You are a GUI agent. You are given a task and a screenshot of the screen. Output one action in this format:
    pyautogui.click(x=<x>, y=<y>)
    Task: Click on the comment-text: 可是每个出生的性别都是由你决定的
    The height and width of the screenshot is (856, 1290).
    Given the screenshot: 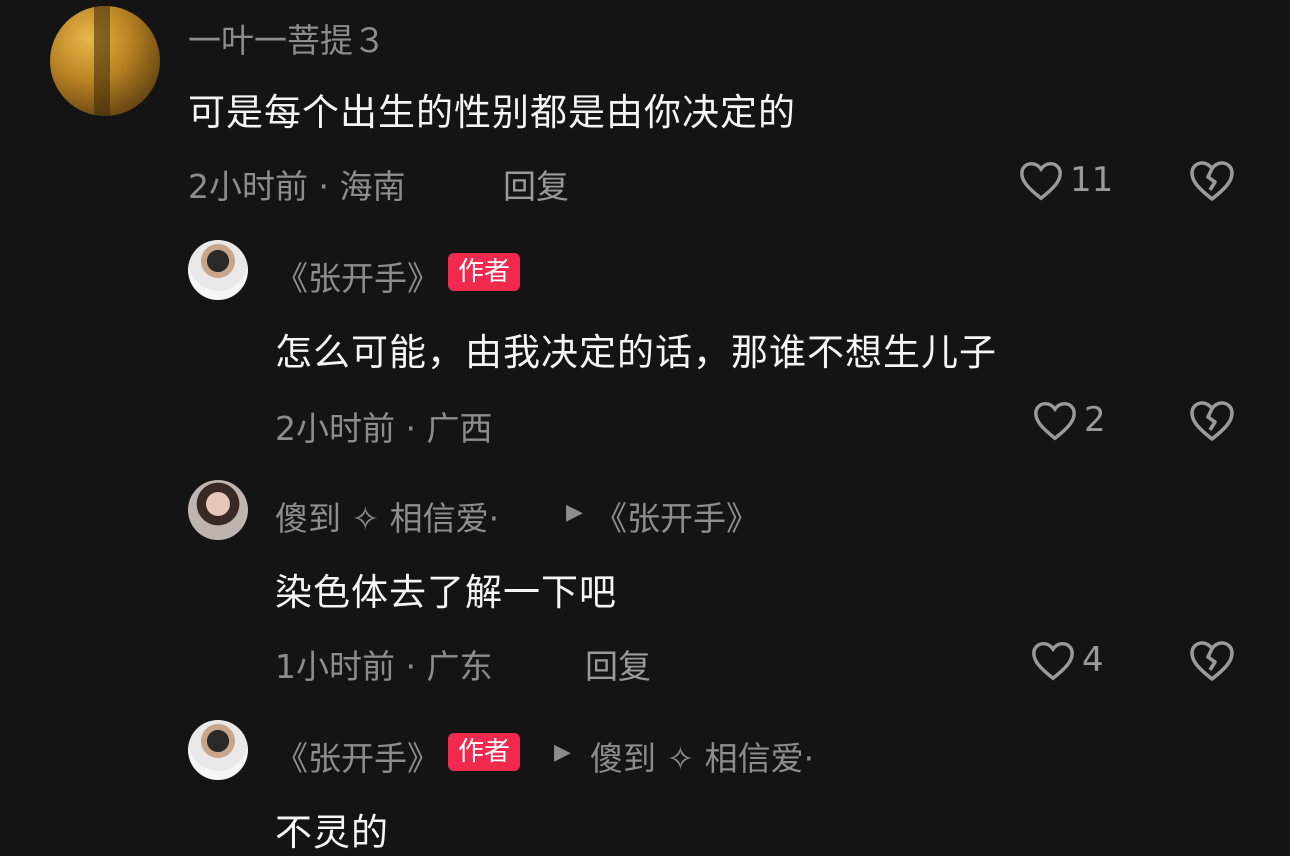 What is the action you would take?
    pyautogui.click(x=492, y=112)
    